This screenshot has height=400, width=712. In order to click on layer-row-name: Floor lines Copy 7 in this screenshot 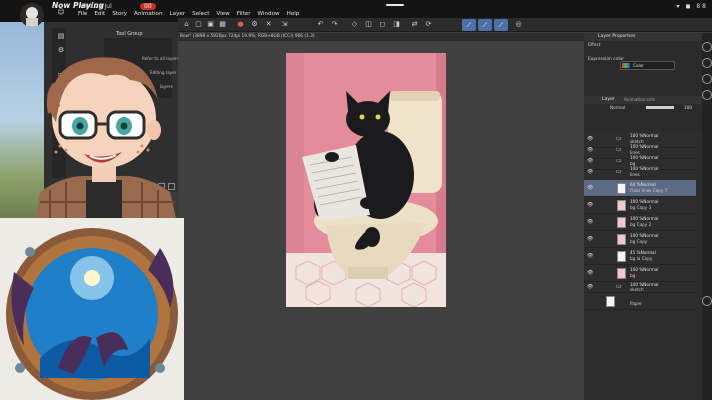, I will do `click(649, 190)`.